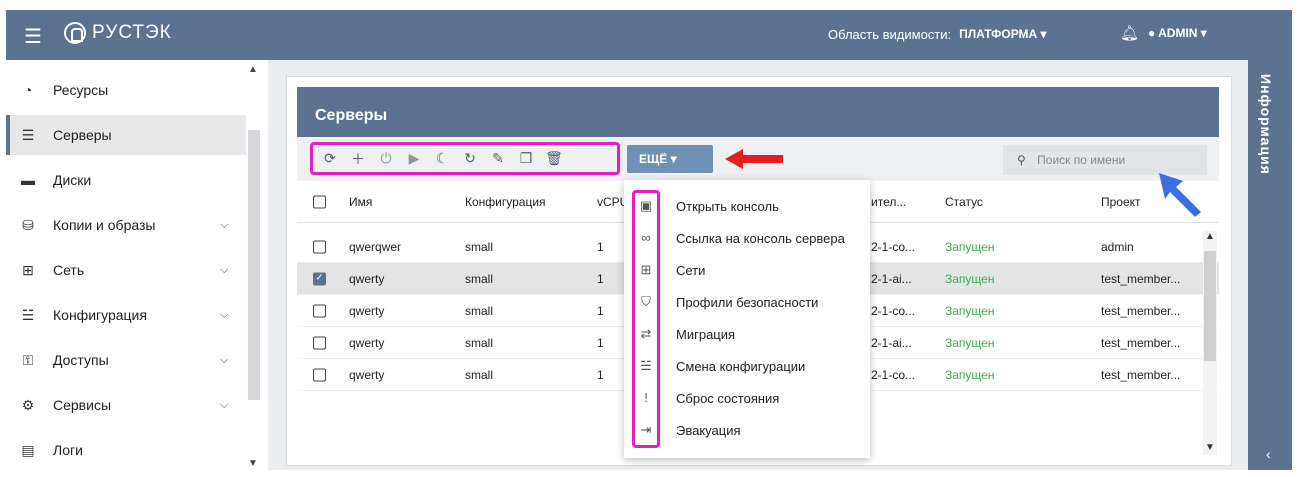 The height and width of the screenshot is (477, 1298). I want to click on menu-item-label: Миграция, so click(706, 334).